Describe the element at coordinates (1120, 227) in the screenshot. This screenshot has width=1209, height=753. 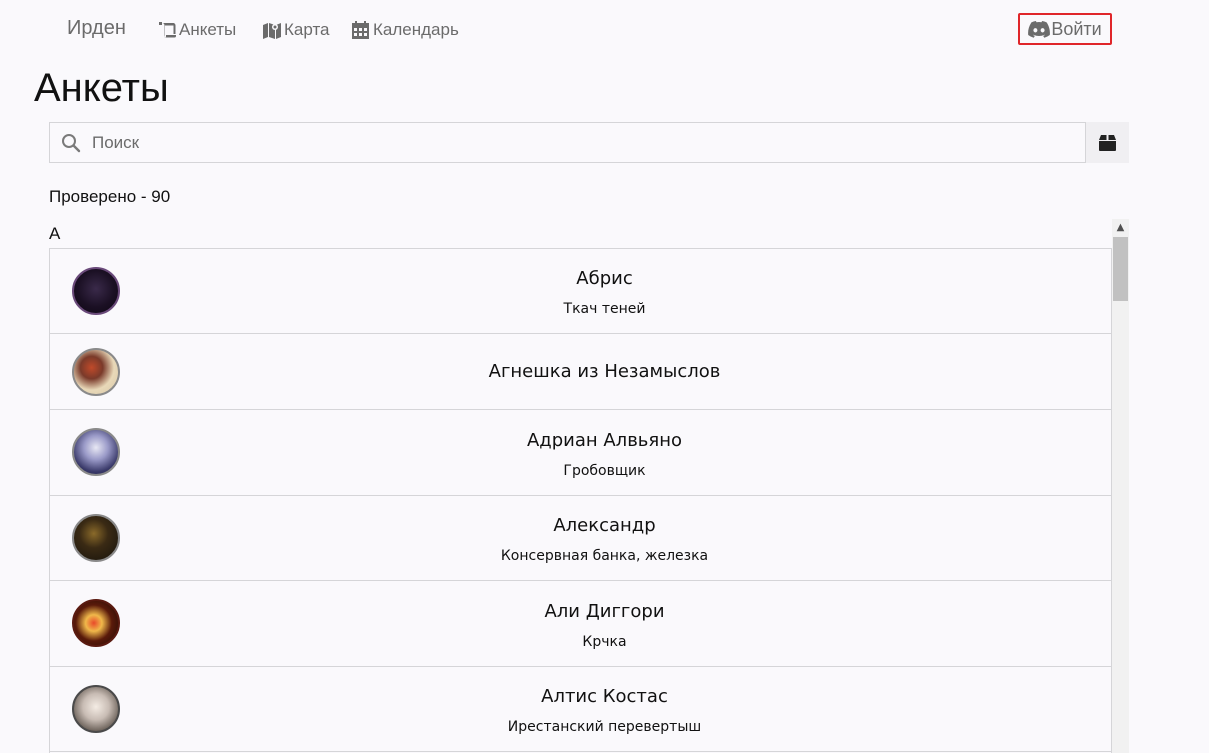
I see `scroll-up-arrow-icon: ▲` at that location.